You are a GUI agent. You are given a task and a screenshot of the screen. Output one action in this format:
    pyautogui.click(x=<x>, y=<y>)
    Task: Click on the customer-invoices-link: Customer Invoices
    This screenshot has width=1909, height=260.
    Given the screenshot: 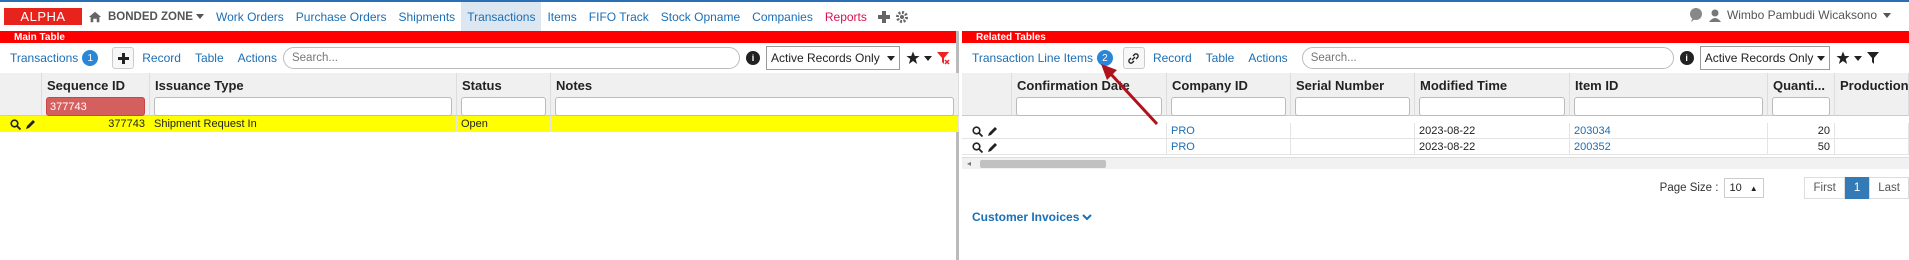 What is the action you would take?
    pyautogui.click(x=1032, y=217)
    